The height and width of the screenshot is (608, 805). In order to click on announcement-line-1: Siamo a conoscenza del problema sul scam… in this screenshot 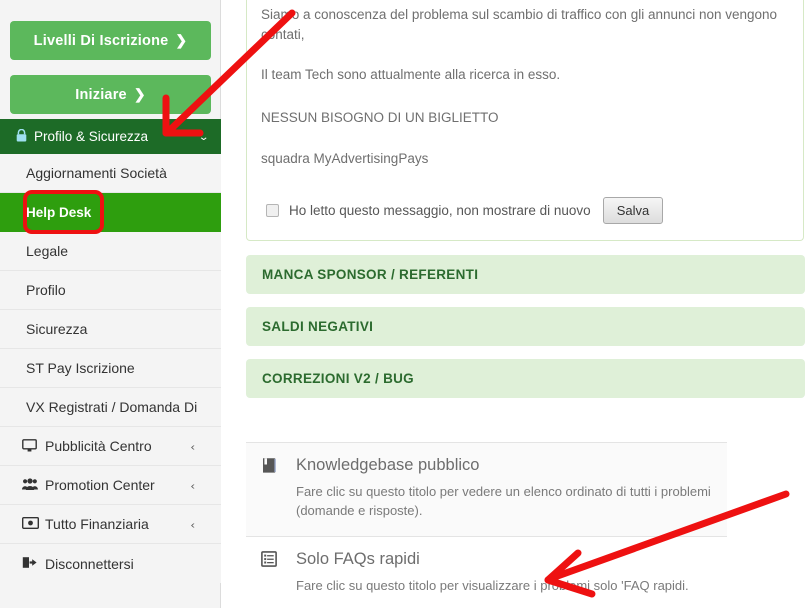, I will do `click(519, 24)`.